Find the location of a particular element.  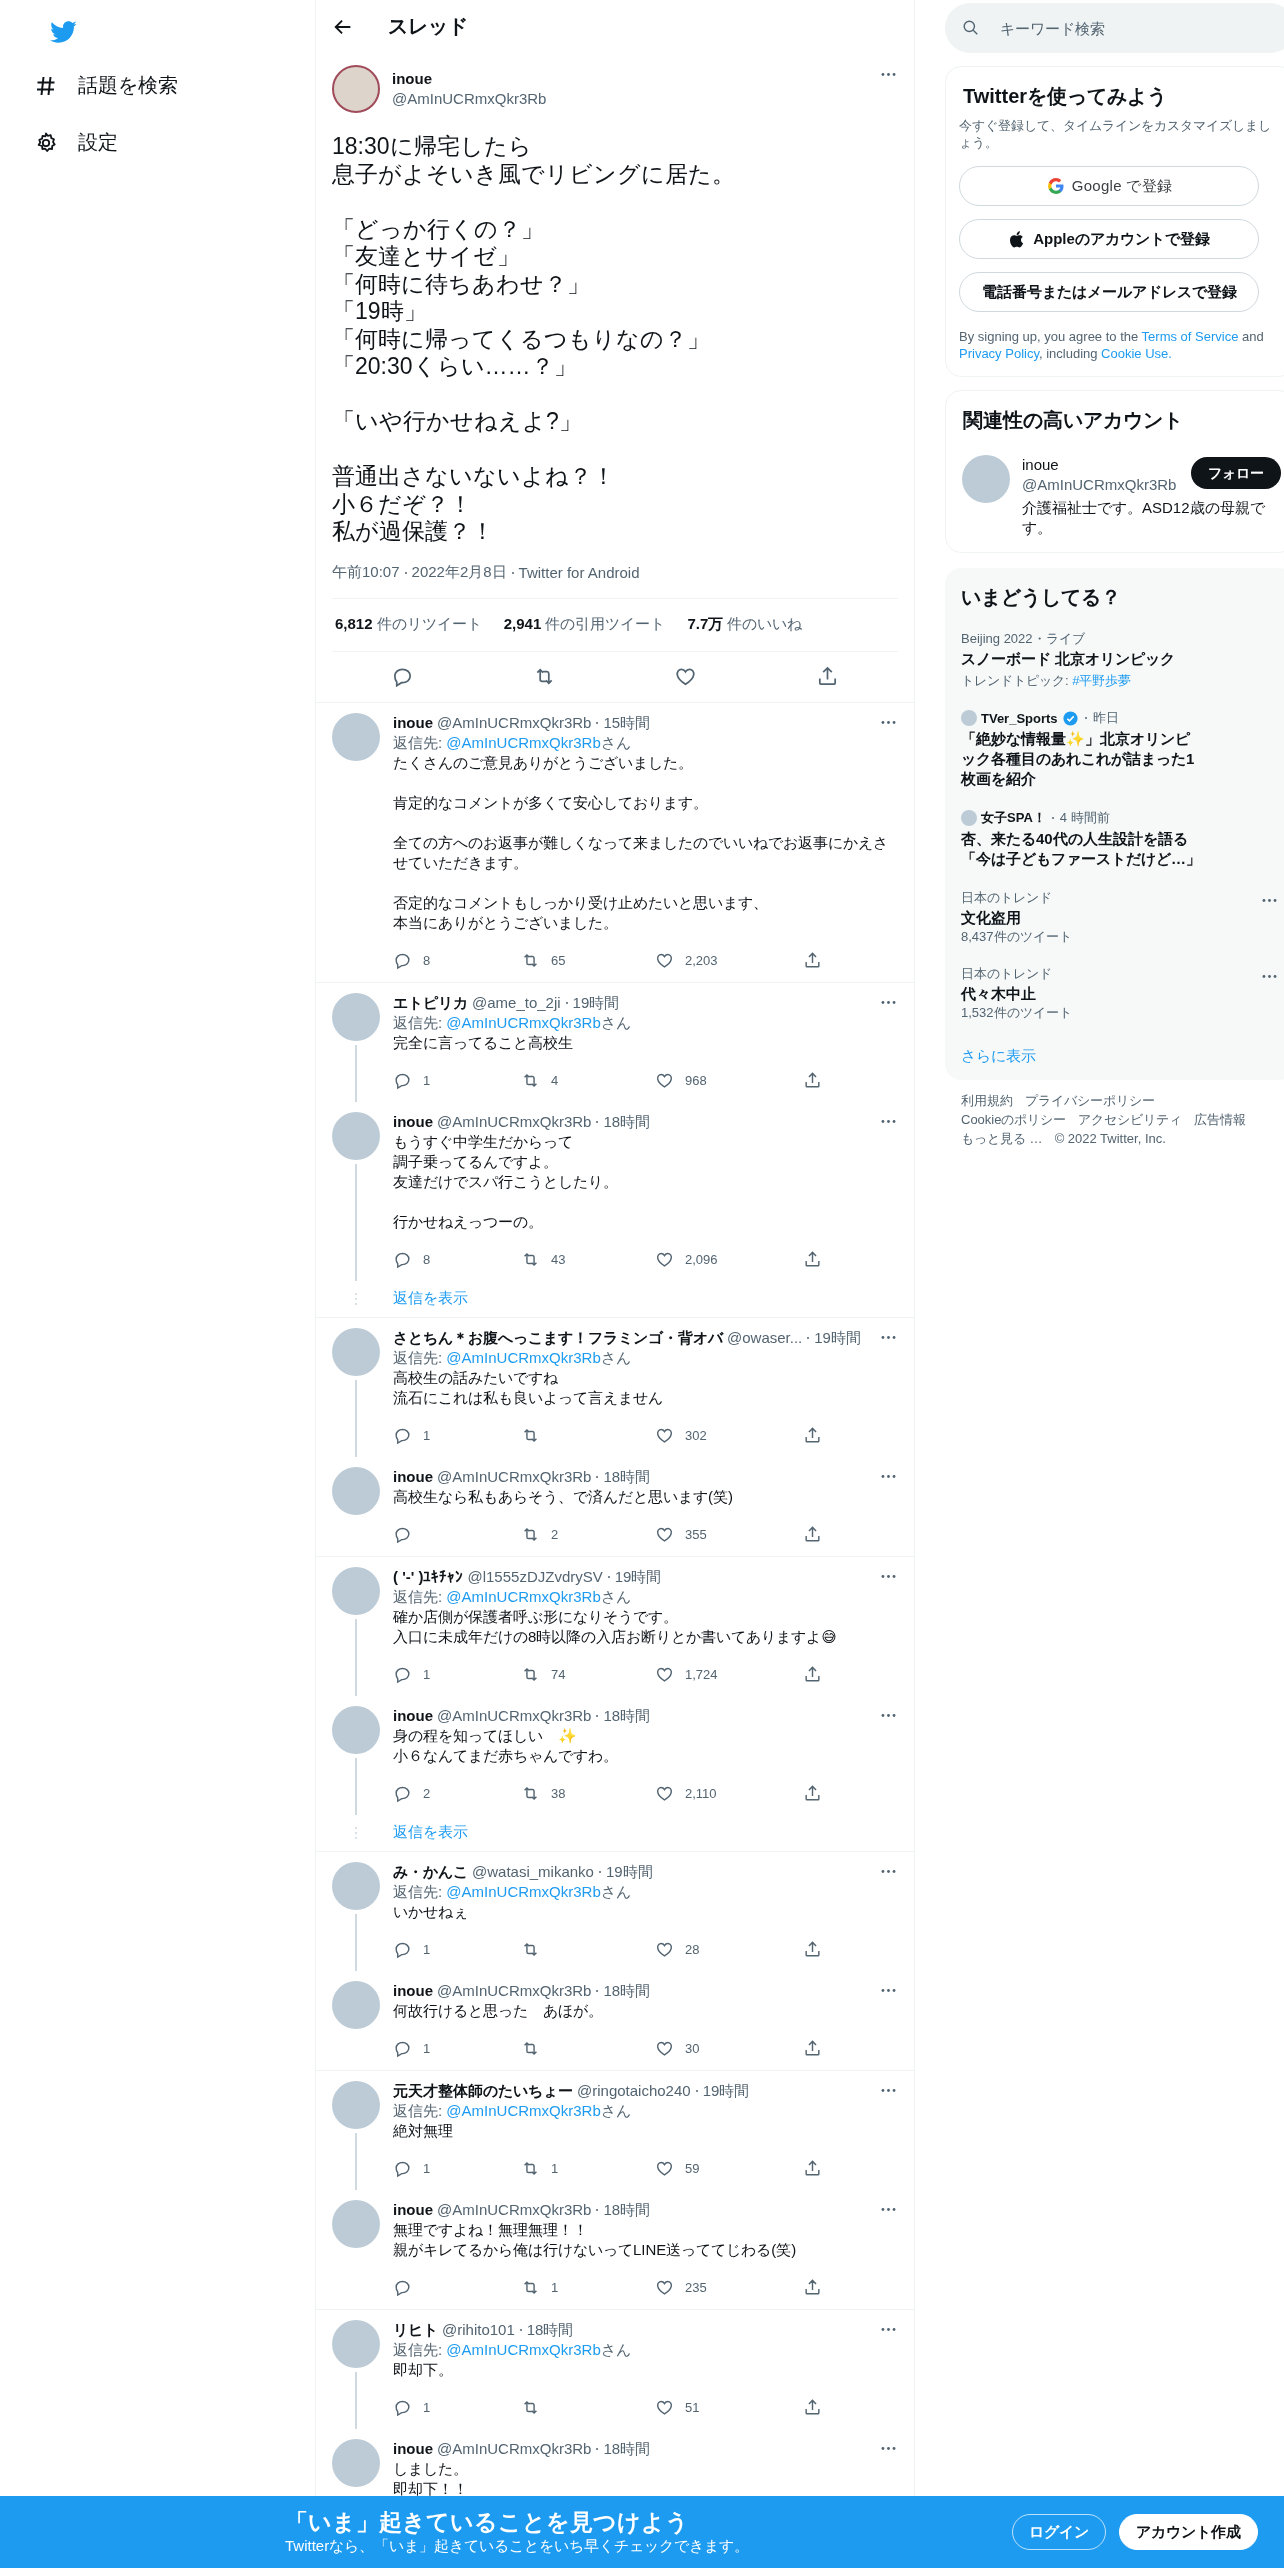

tweet-source: Twitter for Android is located at coordinates (579, 572).